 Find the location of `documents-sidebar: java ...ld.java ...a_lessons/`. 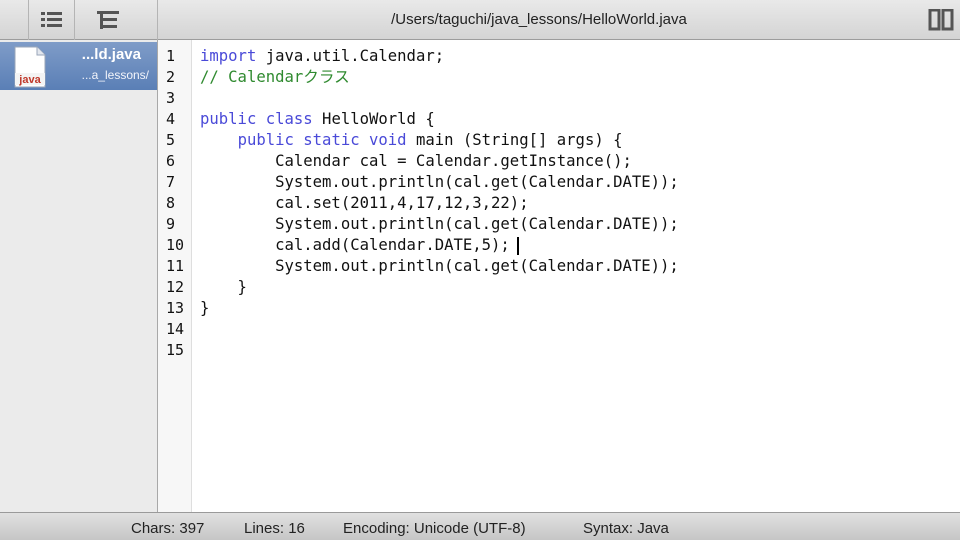

documents-sidebar: java ...ld.java ...a_lessons/ is located at coordinates (79, 276).